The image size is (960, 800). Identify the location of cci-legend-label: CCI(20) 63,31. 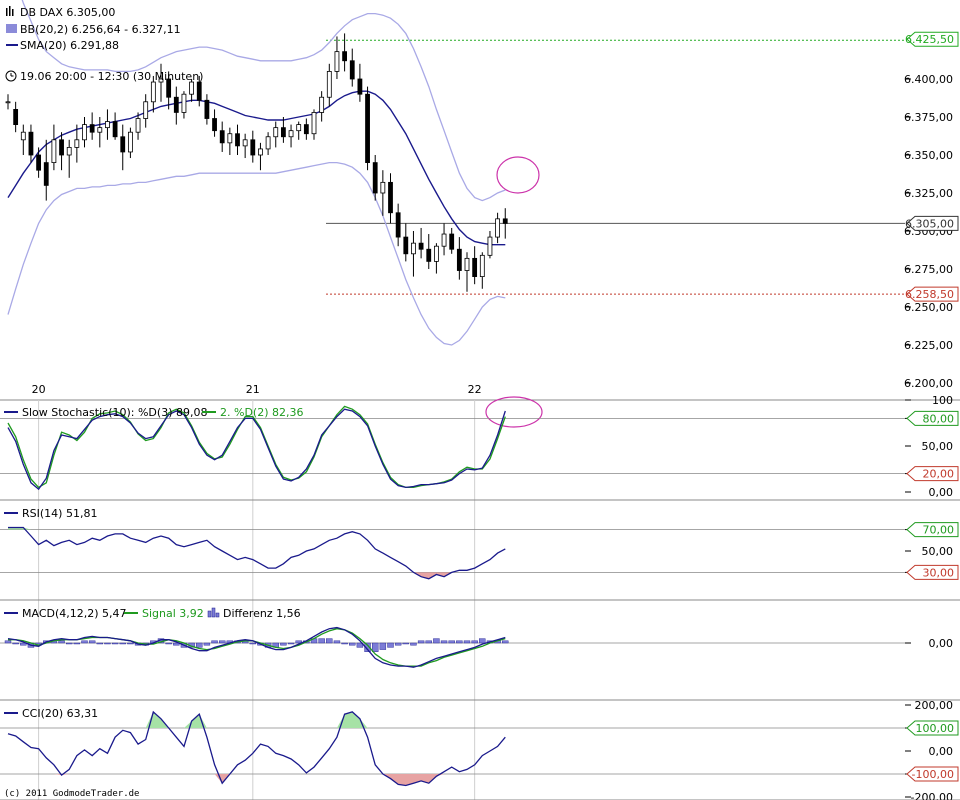
(60, 713).